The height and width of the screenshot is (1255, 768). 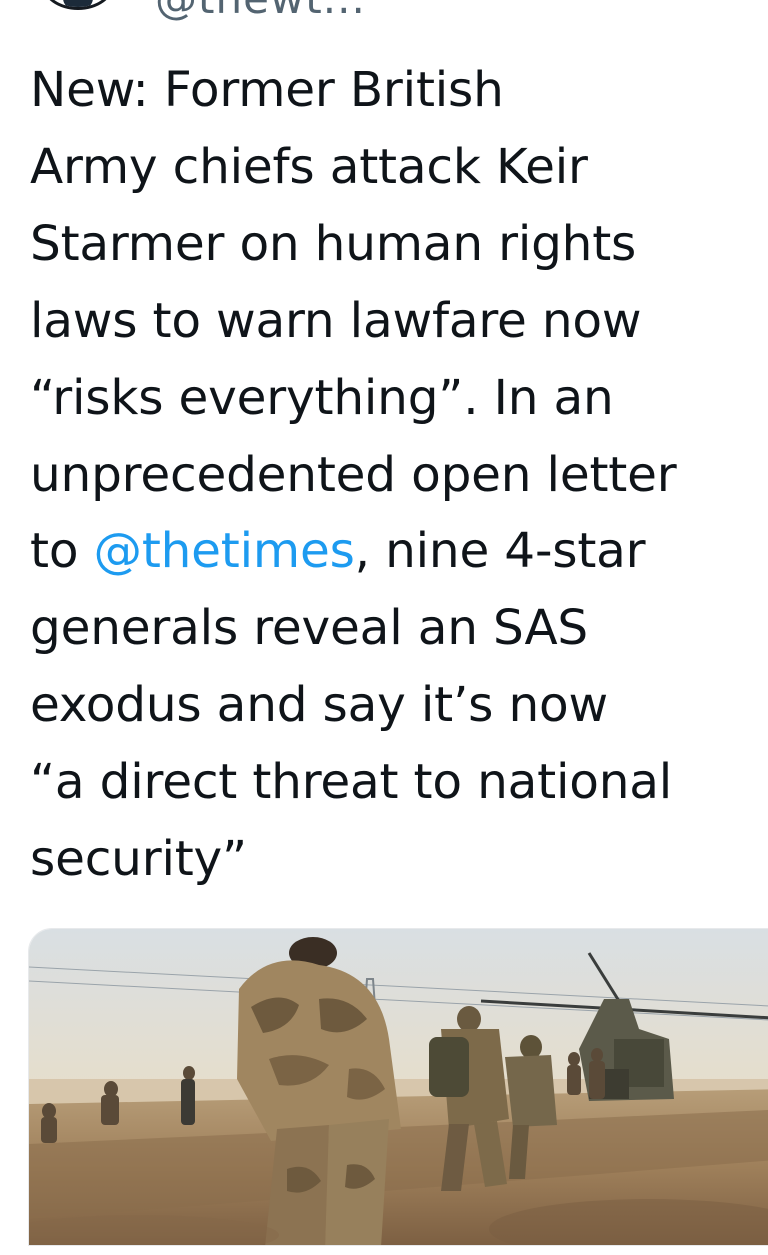 What do you see at coordinates (309, 628) in the screenshot?
I see `tweet-line: generals reveal an SAS` at bounding box center [309, 628].